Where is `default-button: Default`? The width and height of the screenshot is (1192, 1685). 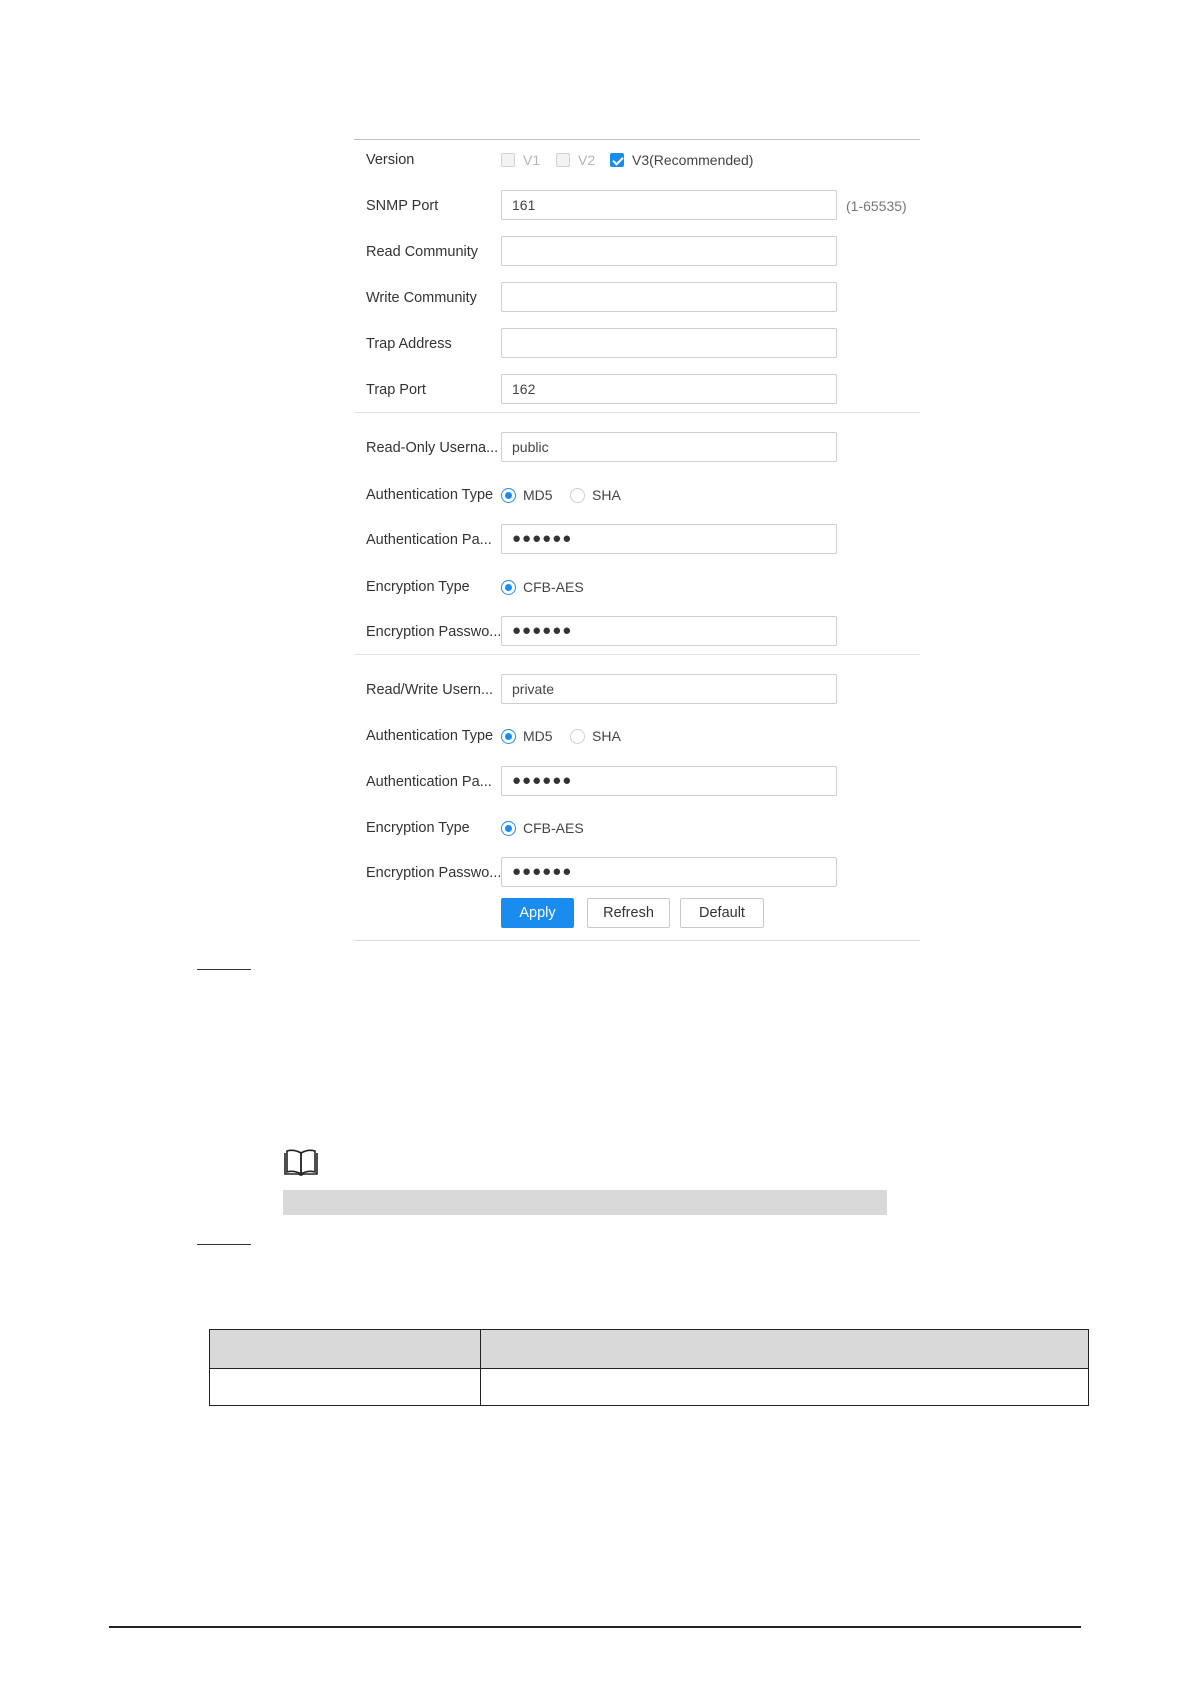
default-button: Default is located at coordinates (722, 913).